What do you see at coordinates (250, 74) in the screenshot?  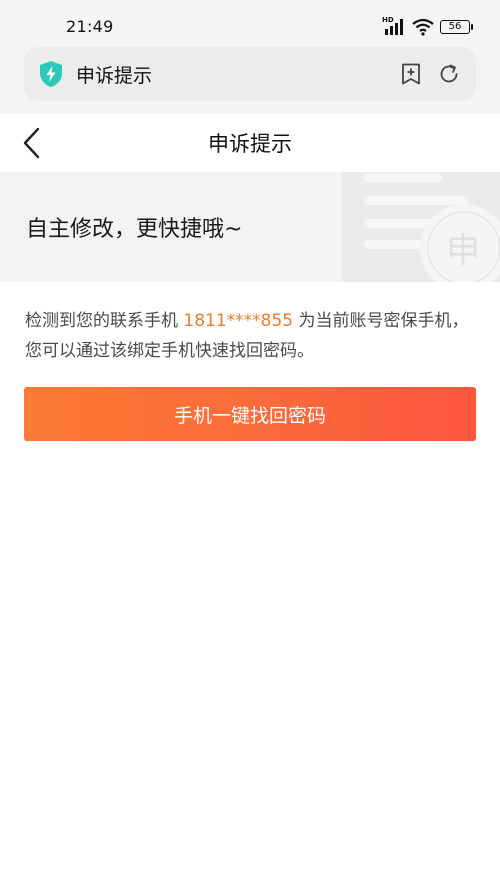 I see `address-bar: 申诉提示` at bounding box center [250, 74].